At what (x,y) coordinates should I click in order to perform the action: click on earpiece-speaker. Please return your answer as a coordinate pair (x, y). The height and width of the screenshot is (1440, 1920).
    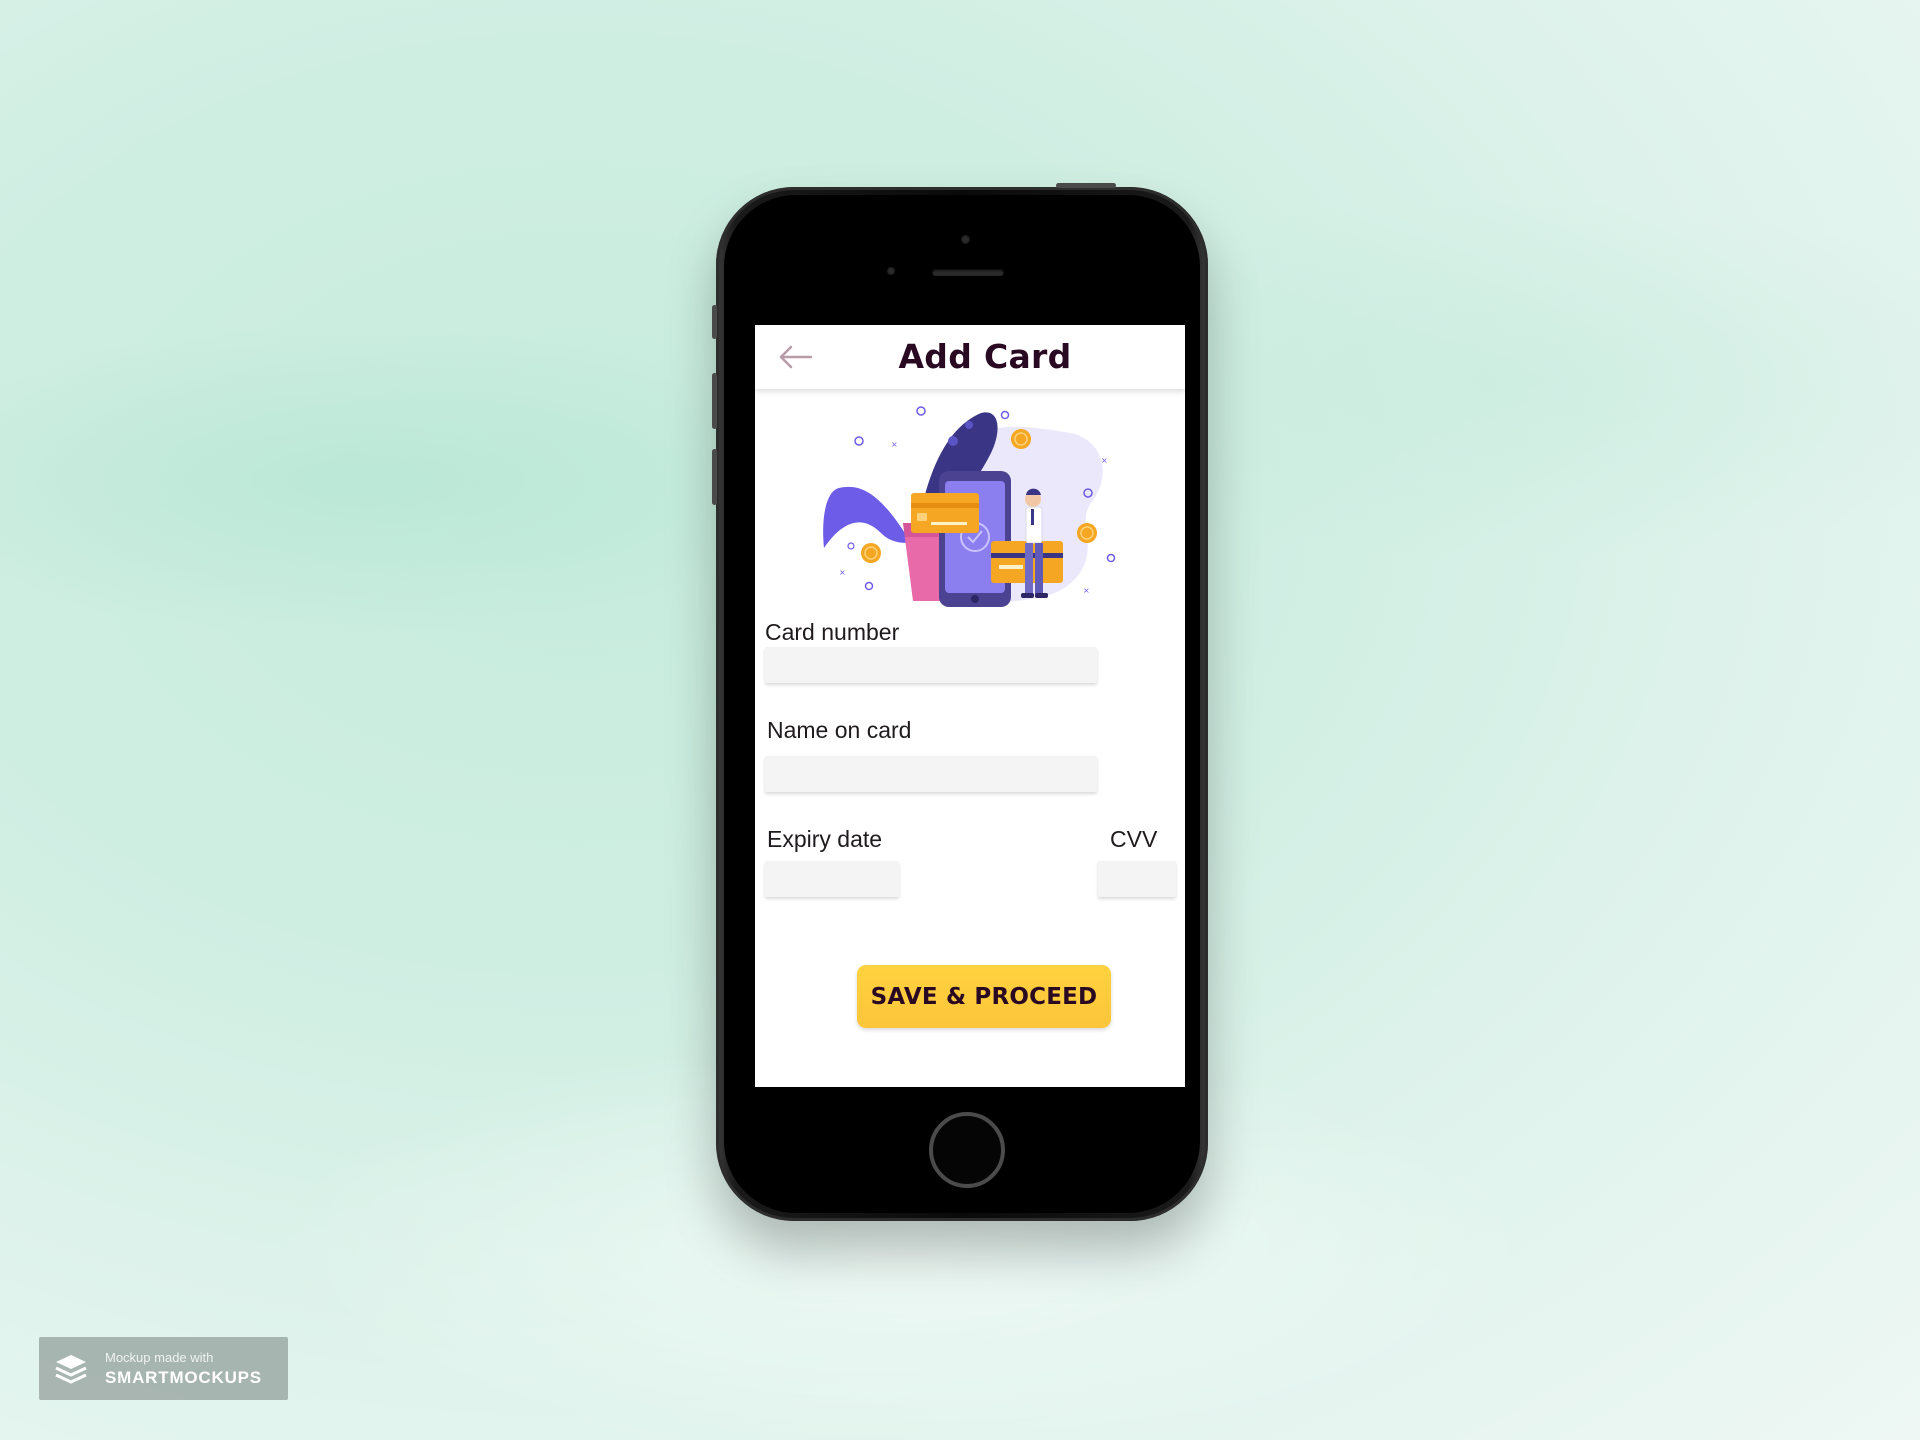
    Looking at the image, I should click on (968, 272).